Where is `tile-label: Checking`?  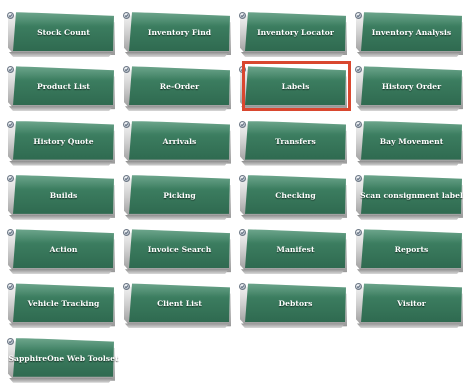 tile-label: Checking is located at coordinates (295, 195).